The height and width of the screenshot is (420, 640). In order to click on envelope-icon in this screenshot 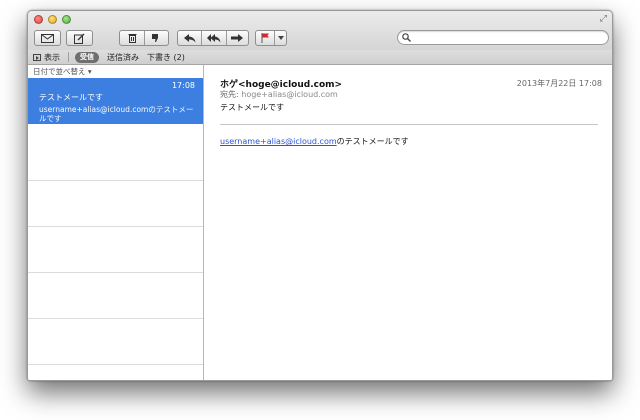, I will do `click(47, 38)`.